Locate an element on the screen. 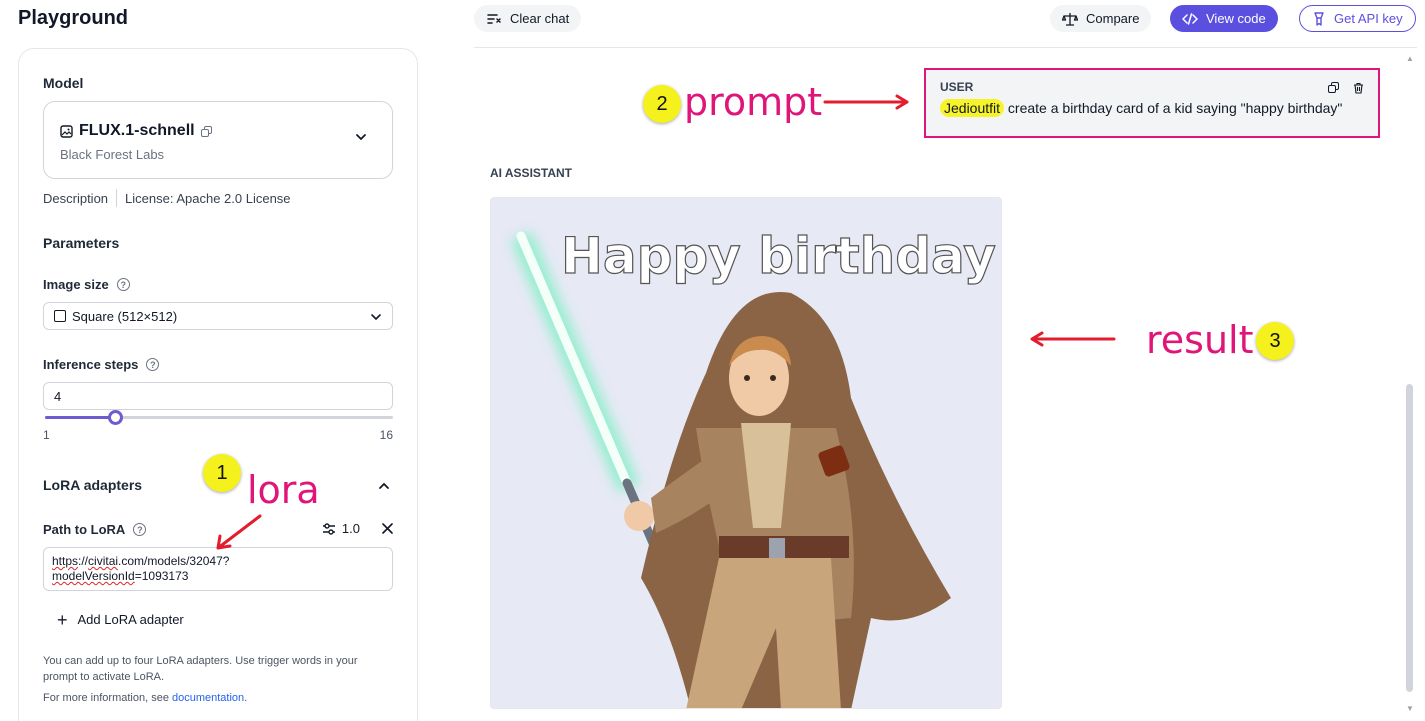 The height and width of the screenshot is (721, 1425). get-api-key-button: Get API key is located at coordinates (1357, 18).